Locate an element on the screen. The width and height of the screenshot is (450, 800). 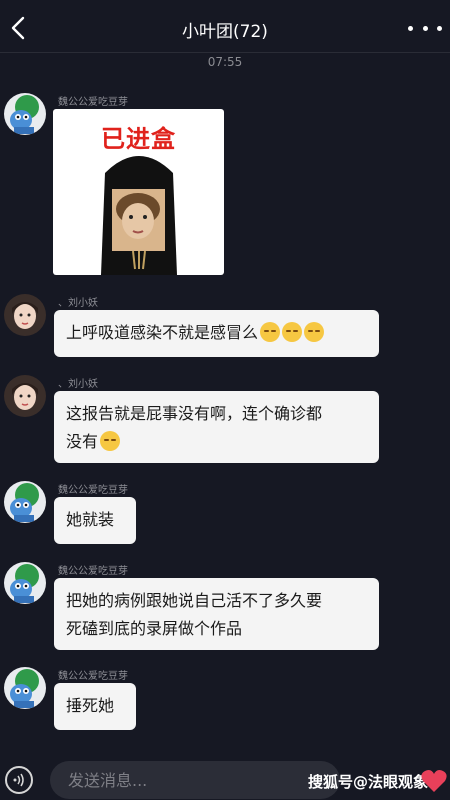
message-input is located at coordinates (195, 780).